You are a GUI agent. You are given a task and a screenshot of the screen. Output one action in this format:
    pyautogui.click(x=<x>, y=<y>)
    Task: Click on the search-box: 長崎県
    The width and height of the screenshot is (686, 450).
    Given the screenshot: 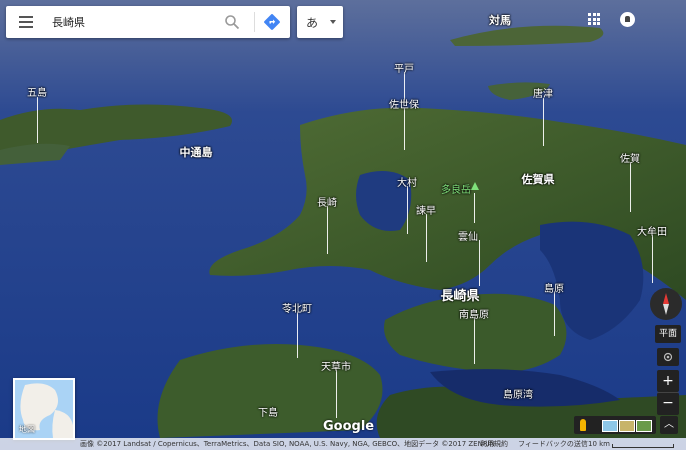 What is the action you would take?
    pyautogui.click(x=148, y=22)
    